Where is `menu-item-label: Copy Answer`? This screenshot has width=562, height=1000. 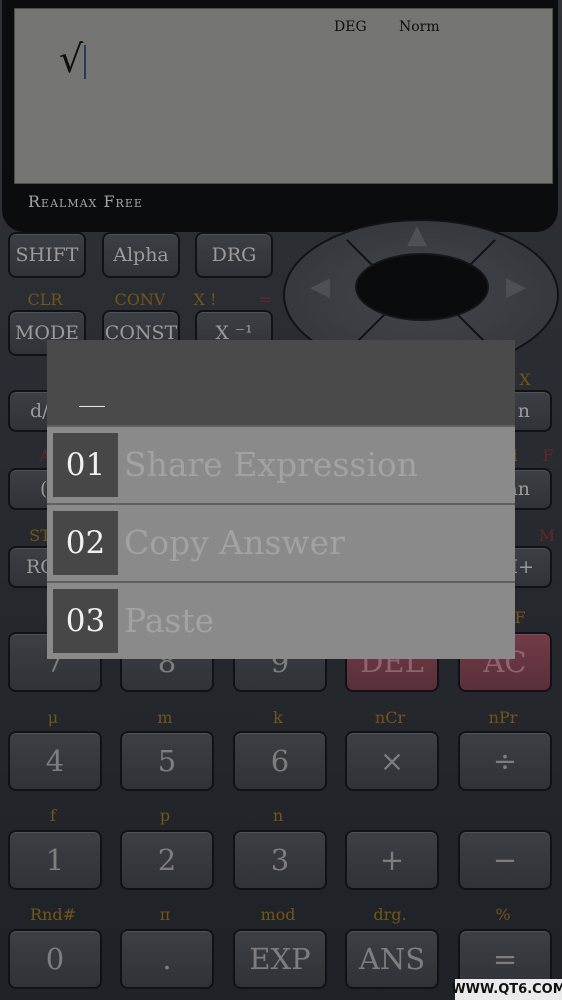
menu-item-label: Copy Answer is located at coordinates (234, 542).